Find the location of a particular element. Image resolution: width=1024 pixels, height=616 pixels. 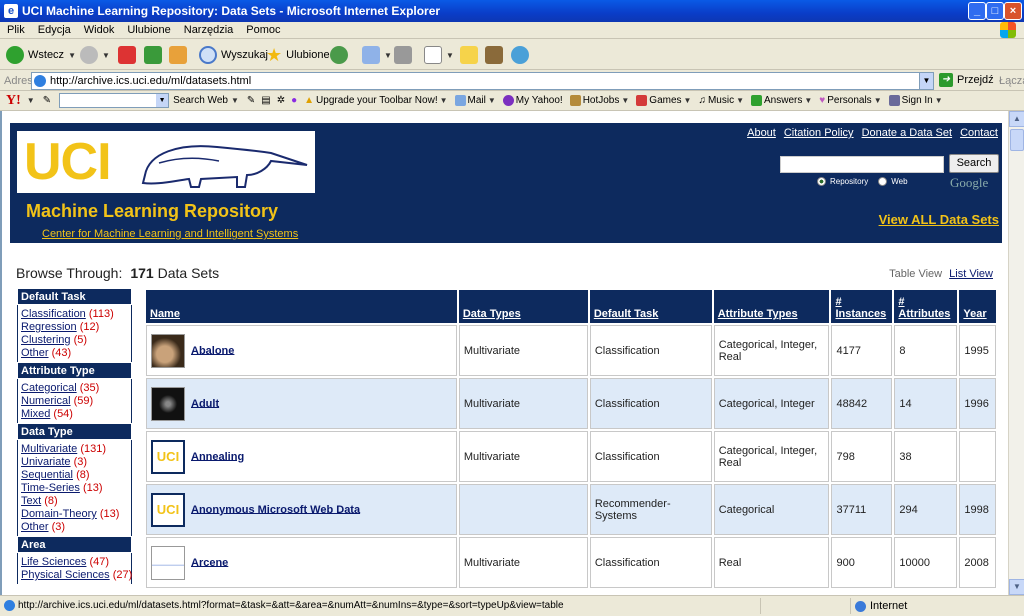

view-all-link: View ALL Data Sets is located at coordinates (939, 219).